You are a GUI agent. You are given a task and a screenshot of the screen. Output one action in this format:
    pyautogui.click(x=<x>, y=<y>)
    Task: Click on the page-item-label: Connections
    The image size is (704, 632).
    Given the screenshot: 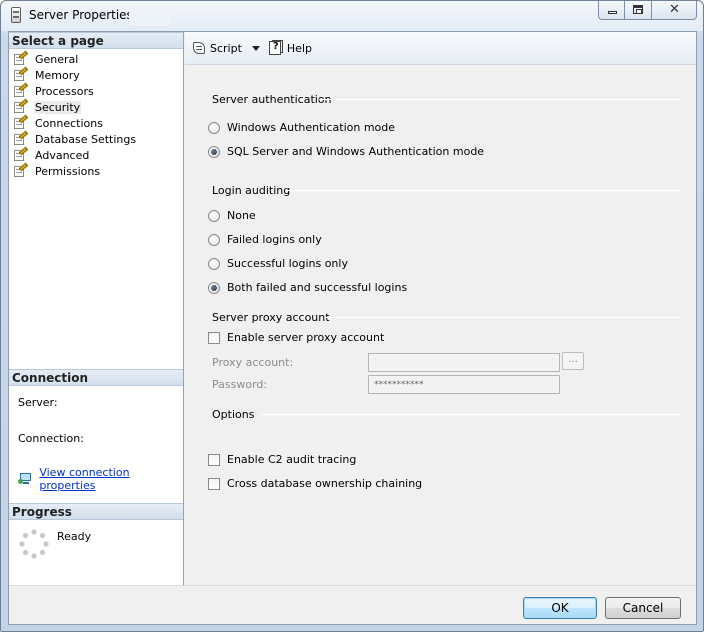 What is the action you would take?
    pyautogui.click(x=69, y=123)
    